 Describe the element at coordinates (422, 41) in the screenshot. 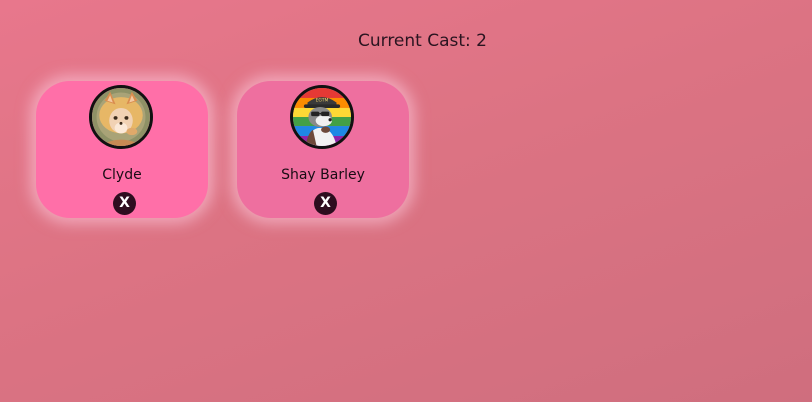

I see `current-cast-count: Current Cast: 2` at that location.